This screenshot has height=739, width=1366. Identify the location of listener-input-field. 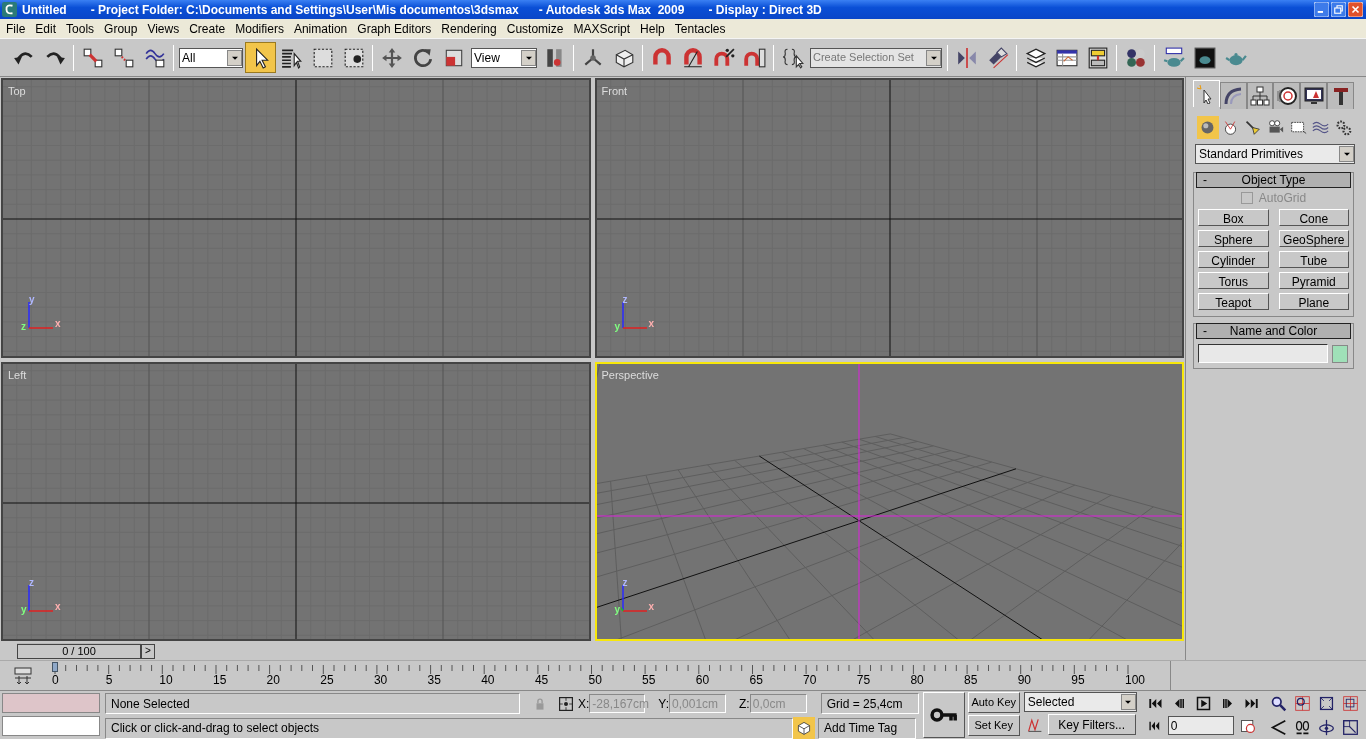
(51, 726).